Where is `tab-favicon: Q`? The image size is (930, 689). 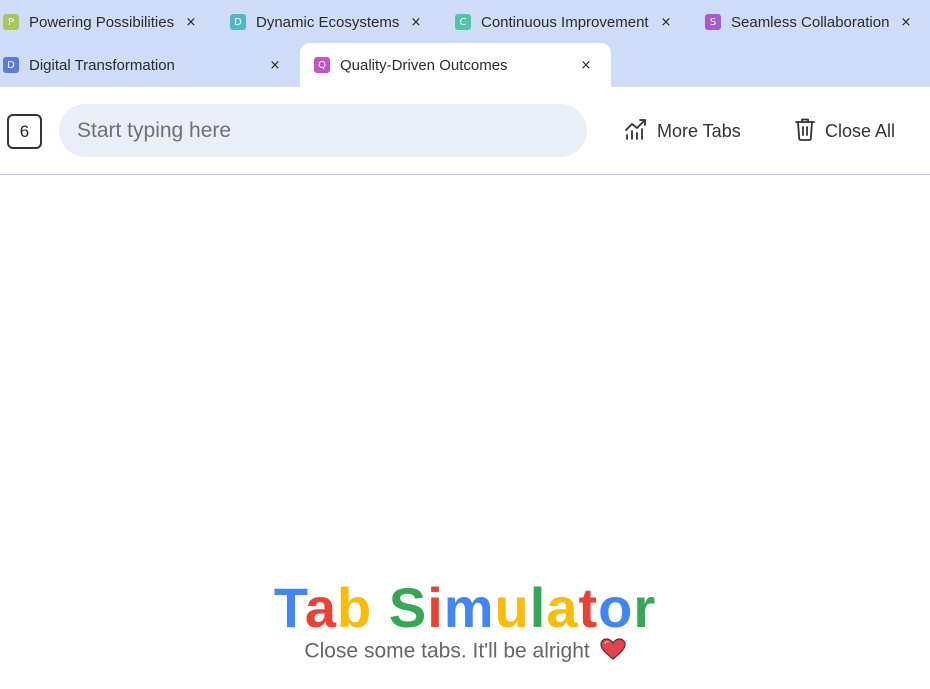
tab-favicon: Q is located at coordinates (322, 65).